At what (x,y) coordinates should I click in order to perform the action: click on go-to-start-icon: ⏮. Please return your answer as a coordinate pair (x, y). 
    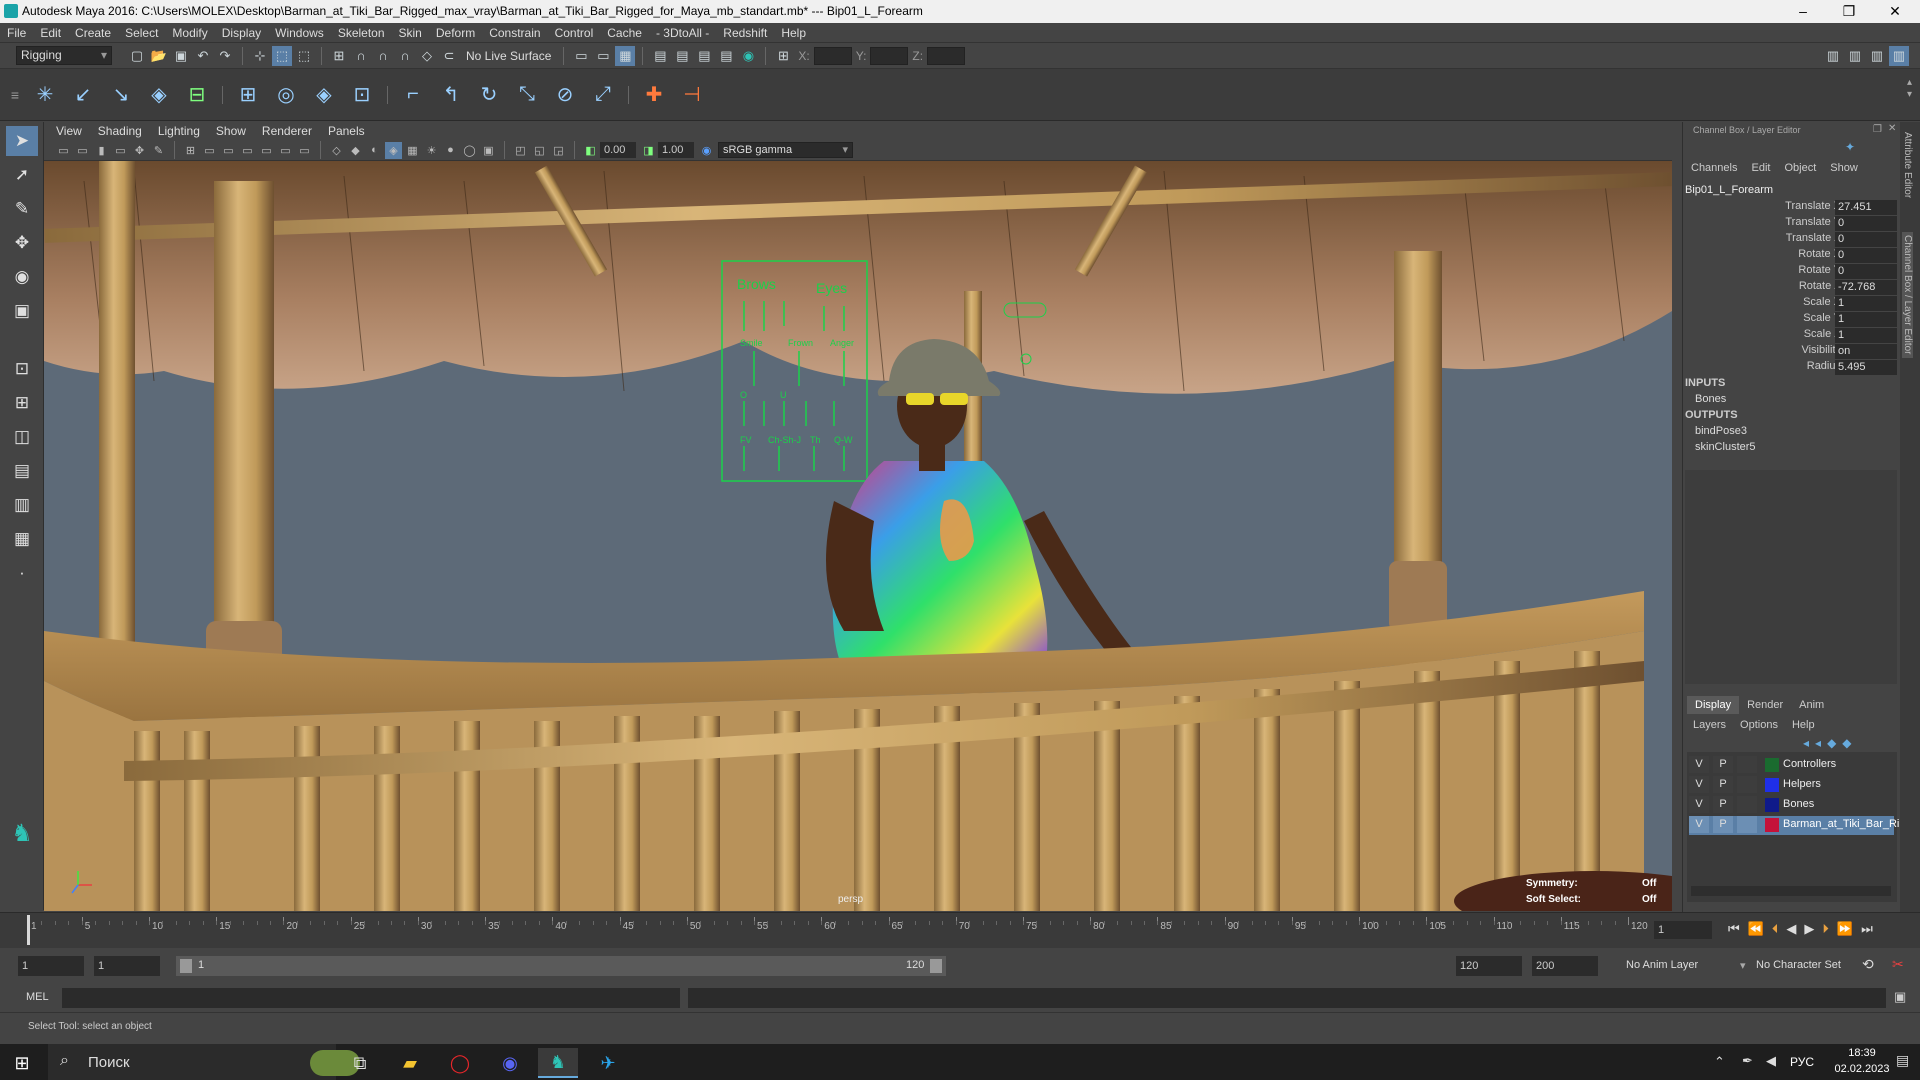
    Looking at the image, I should click on (1734, 929).